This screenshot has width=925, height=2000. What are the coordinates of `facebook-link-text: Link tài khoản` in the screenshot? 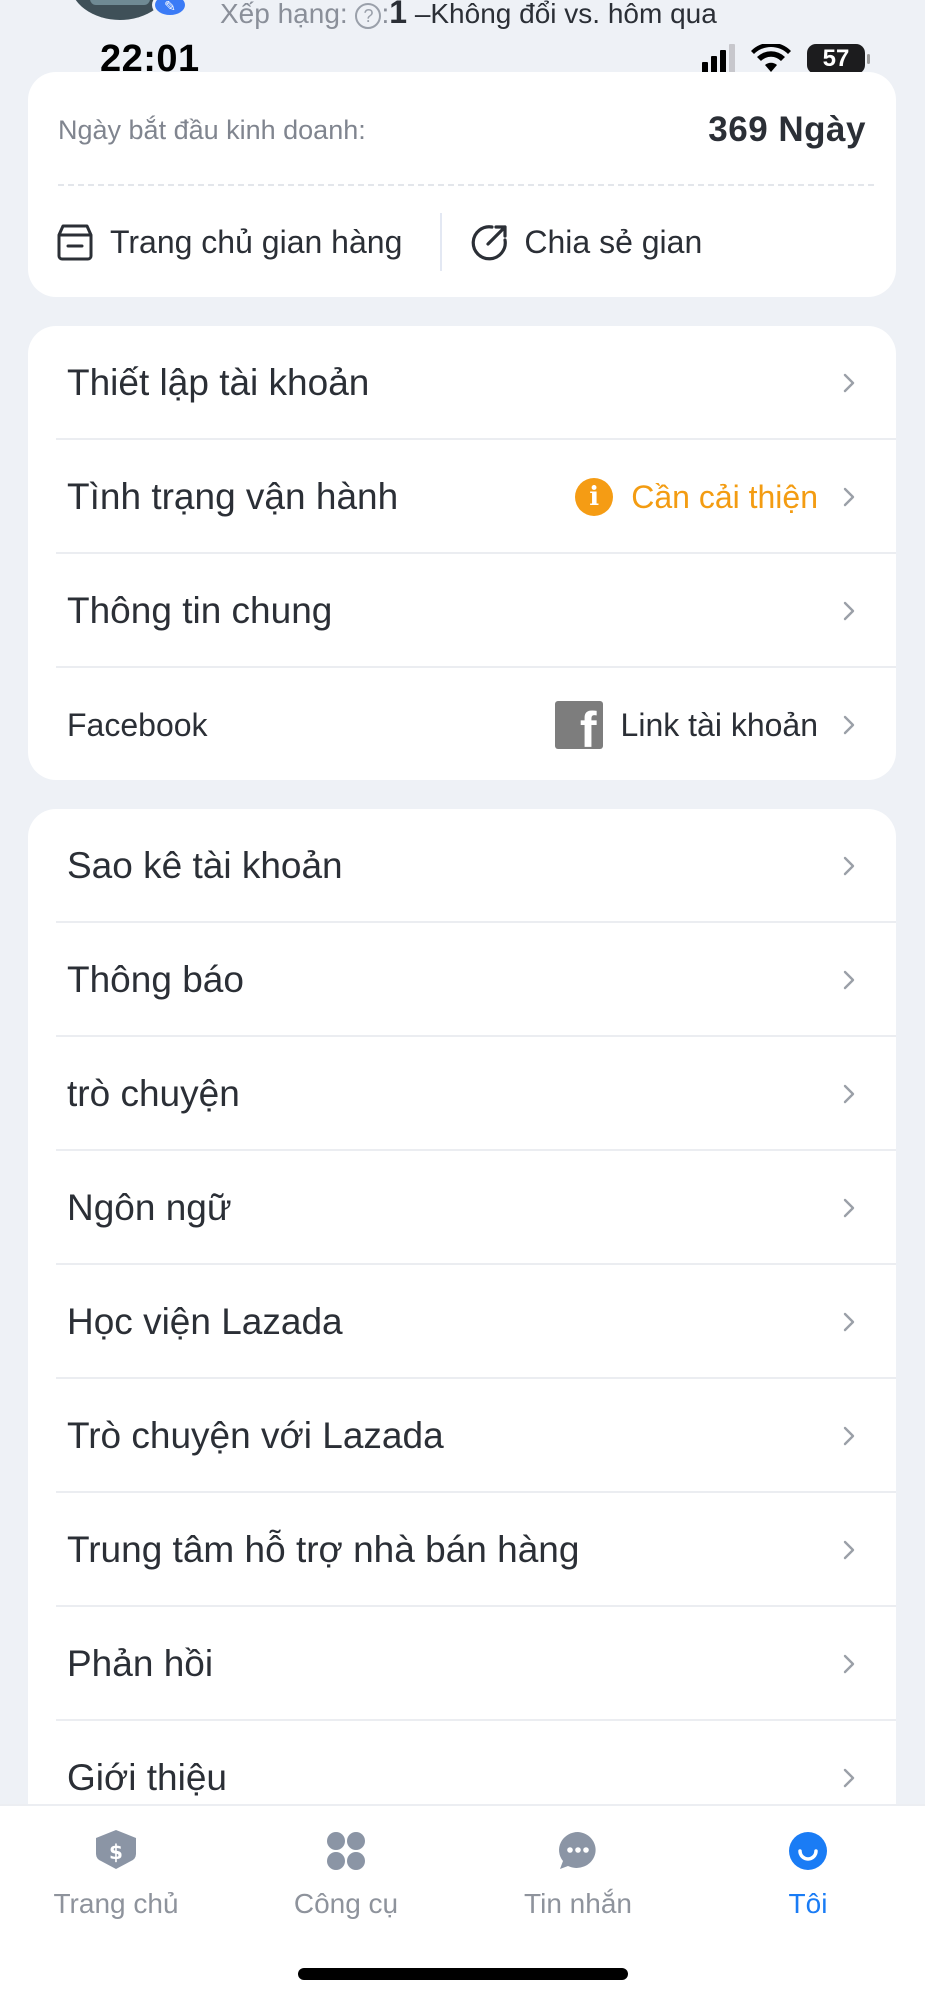 It's located at (719, 724).